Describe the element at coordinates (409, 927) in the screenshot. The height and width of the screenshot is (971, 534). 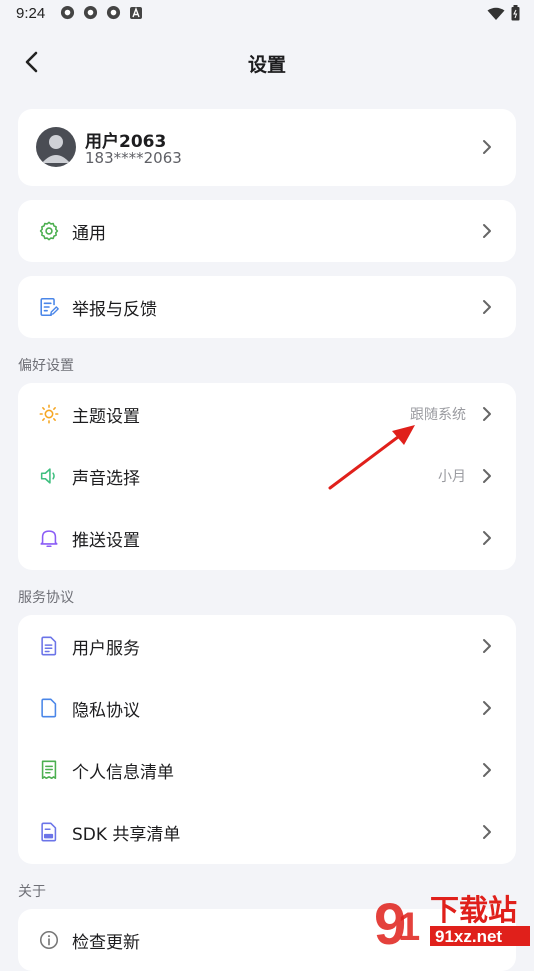
I see `svg-text: 1` at that location.